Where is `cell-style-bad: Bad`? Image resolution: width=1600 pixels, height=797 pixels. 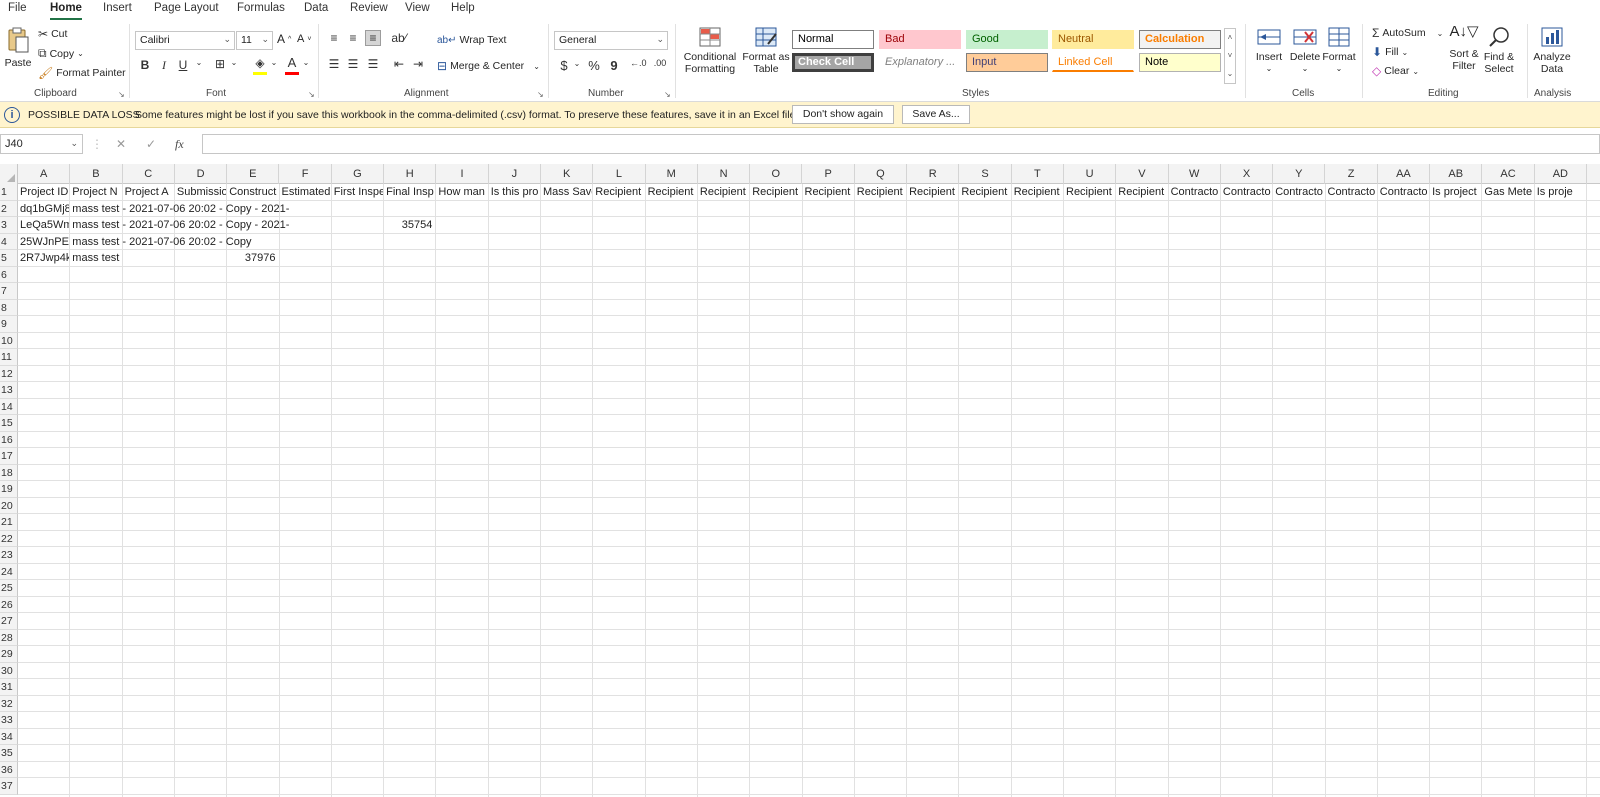
cell-style-bad: Bad is located at coordinates (920, 39).